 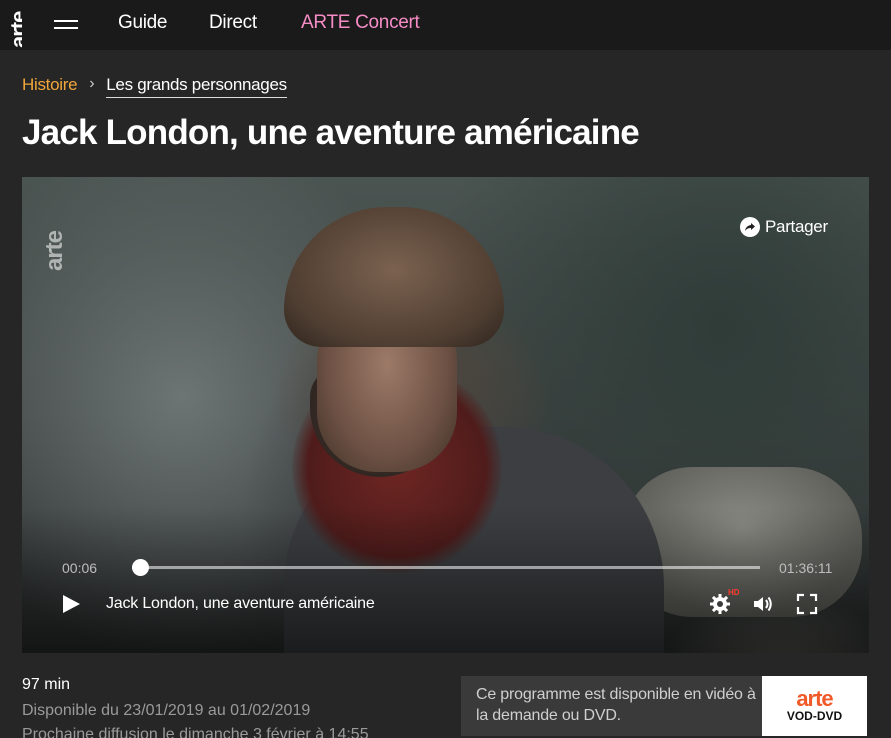 I want to click on hd-badge: HD, so click(x=734, y=592).